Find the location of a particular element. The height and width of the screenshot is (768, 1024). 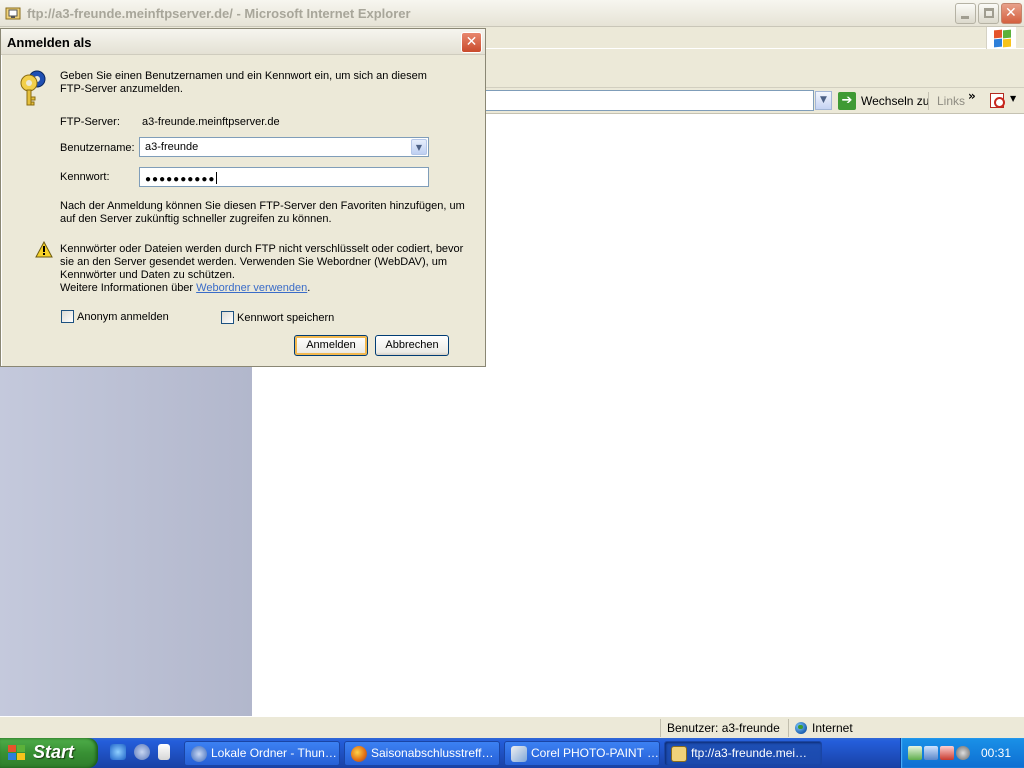

address-input is located at coordinates (649, 100).